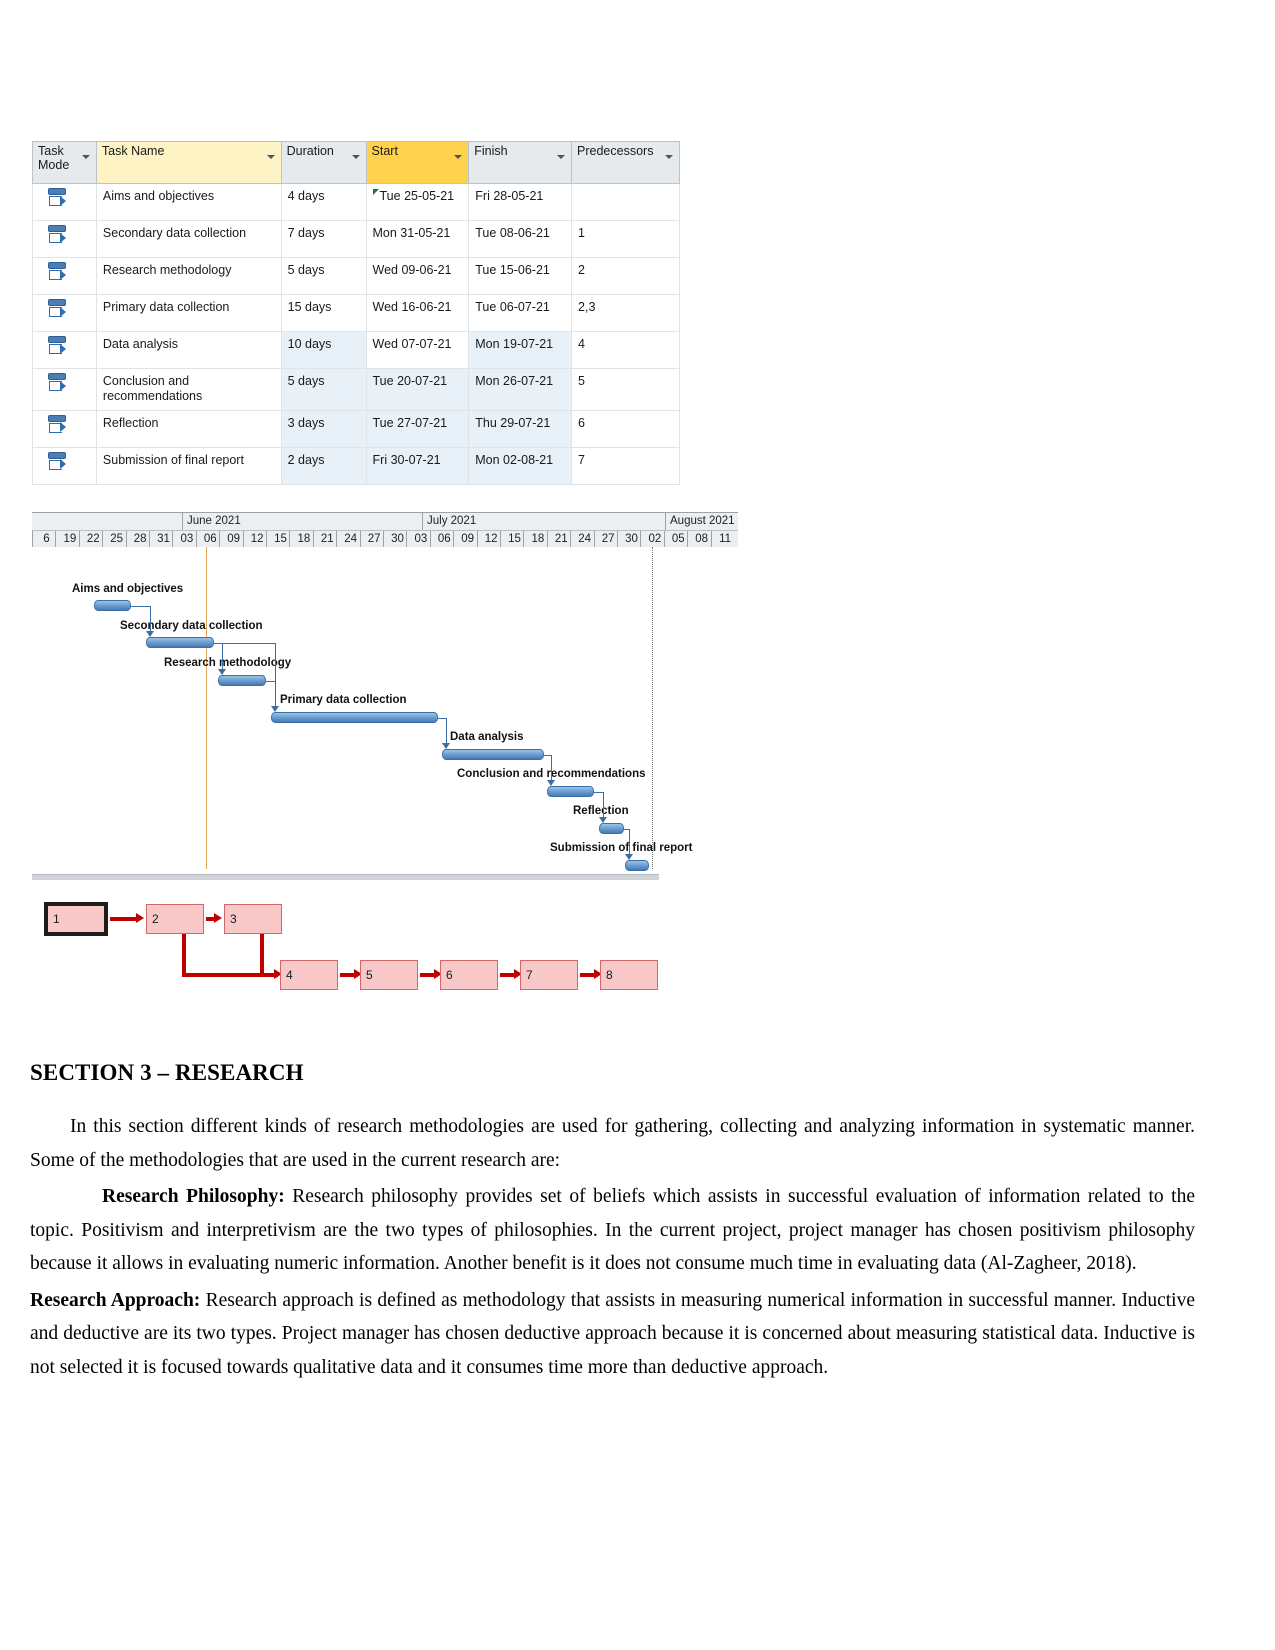 Image resolution: width=1275 pixels, height=1650 pixels. What do you see at coordinates (581, 422) in the screenshot?
I see `predecessors-cell-text: 6` at bounding box center [581, 422].